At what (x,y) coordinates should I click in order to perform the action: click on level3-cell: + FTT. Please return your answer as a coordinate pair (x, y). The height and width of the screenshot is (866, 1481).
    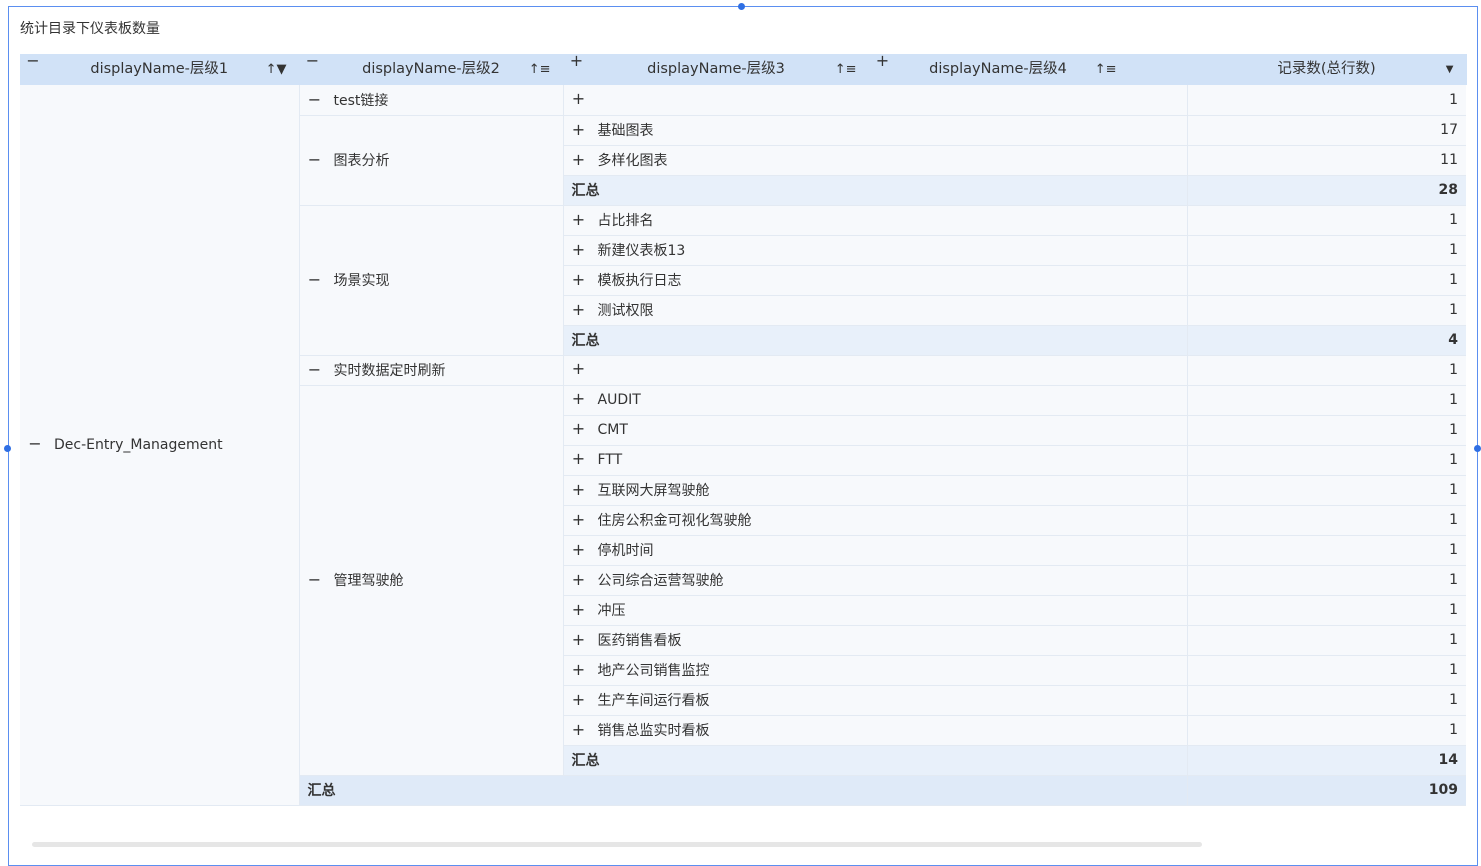
    Looking at the image, I should click on (875, 460).